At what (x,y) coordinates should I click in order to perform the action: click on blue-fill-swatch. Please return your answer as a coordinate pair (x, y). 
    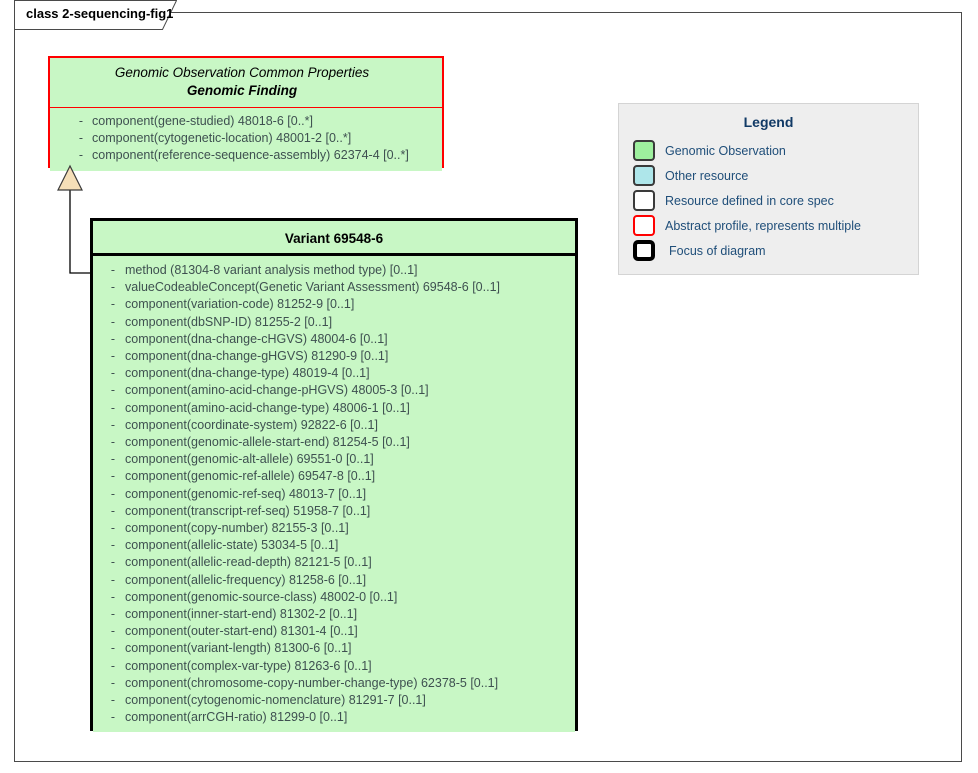
    Looking at the image, I should click on (644, 175).